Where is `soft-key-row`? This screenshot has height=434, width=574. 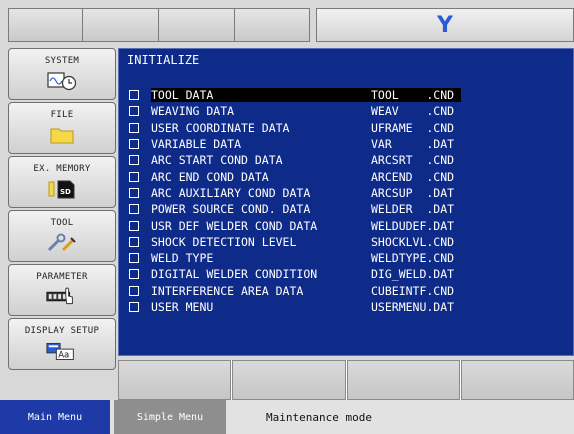 soft-key-row is located at coordinates (346, 380).